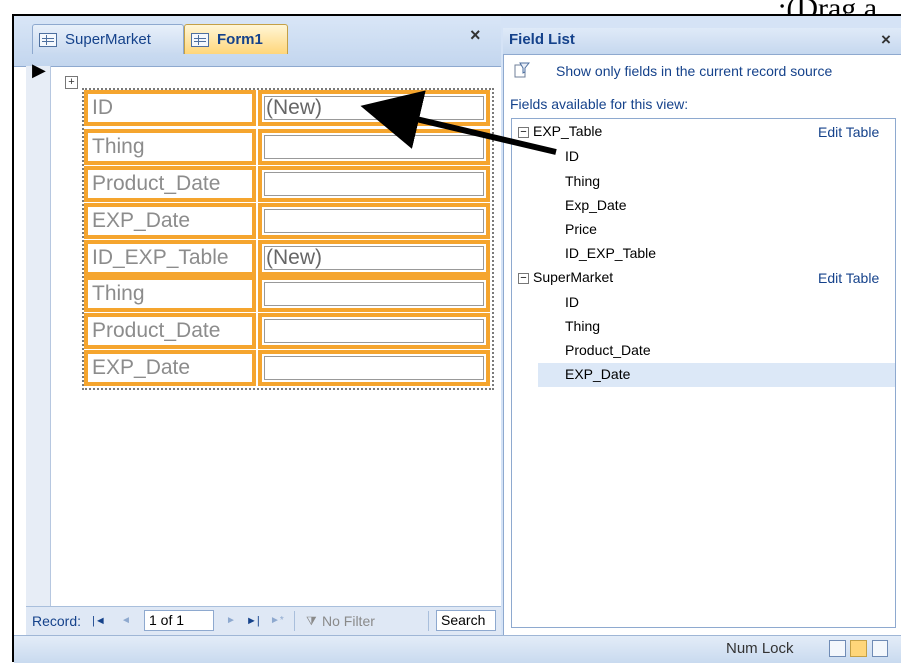 This screenshot has height=663, width=901. Describe the element at coordinates (99, 621) in the screenshot. I see `first-record-icon: |◄` at that location.